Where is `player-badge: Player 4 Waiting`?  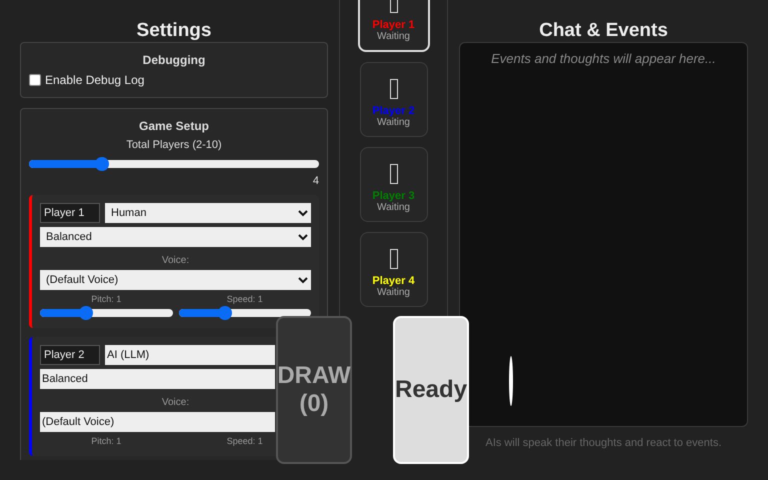
player-badge: Player 4 Waiting is located at coordinates (394, 269).